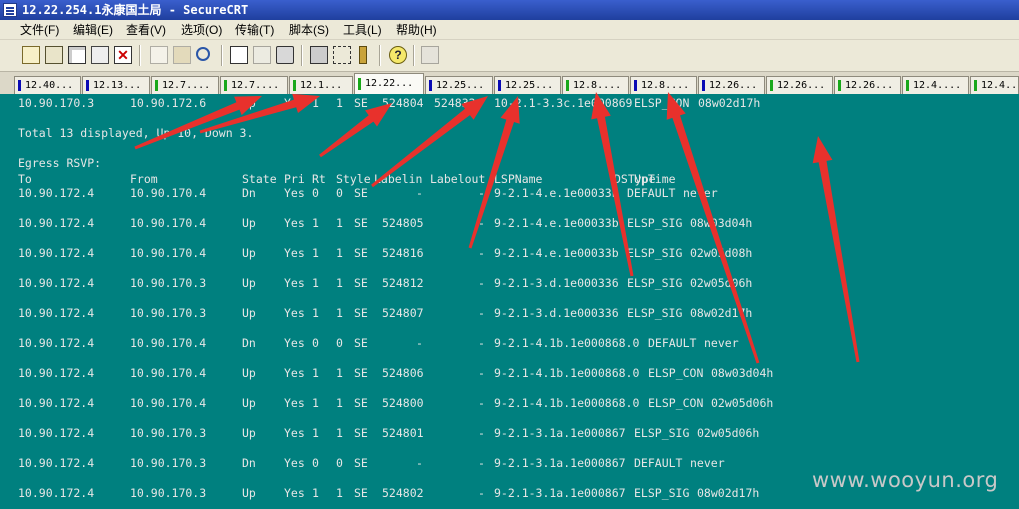 Image resolution: width=1019 pixels, height=509 pixels. What do you see at coordinates (728, 493) in the screenshot?
I see `table-cell: 08w02d17h` at bounding box center [728, 493].